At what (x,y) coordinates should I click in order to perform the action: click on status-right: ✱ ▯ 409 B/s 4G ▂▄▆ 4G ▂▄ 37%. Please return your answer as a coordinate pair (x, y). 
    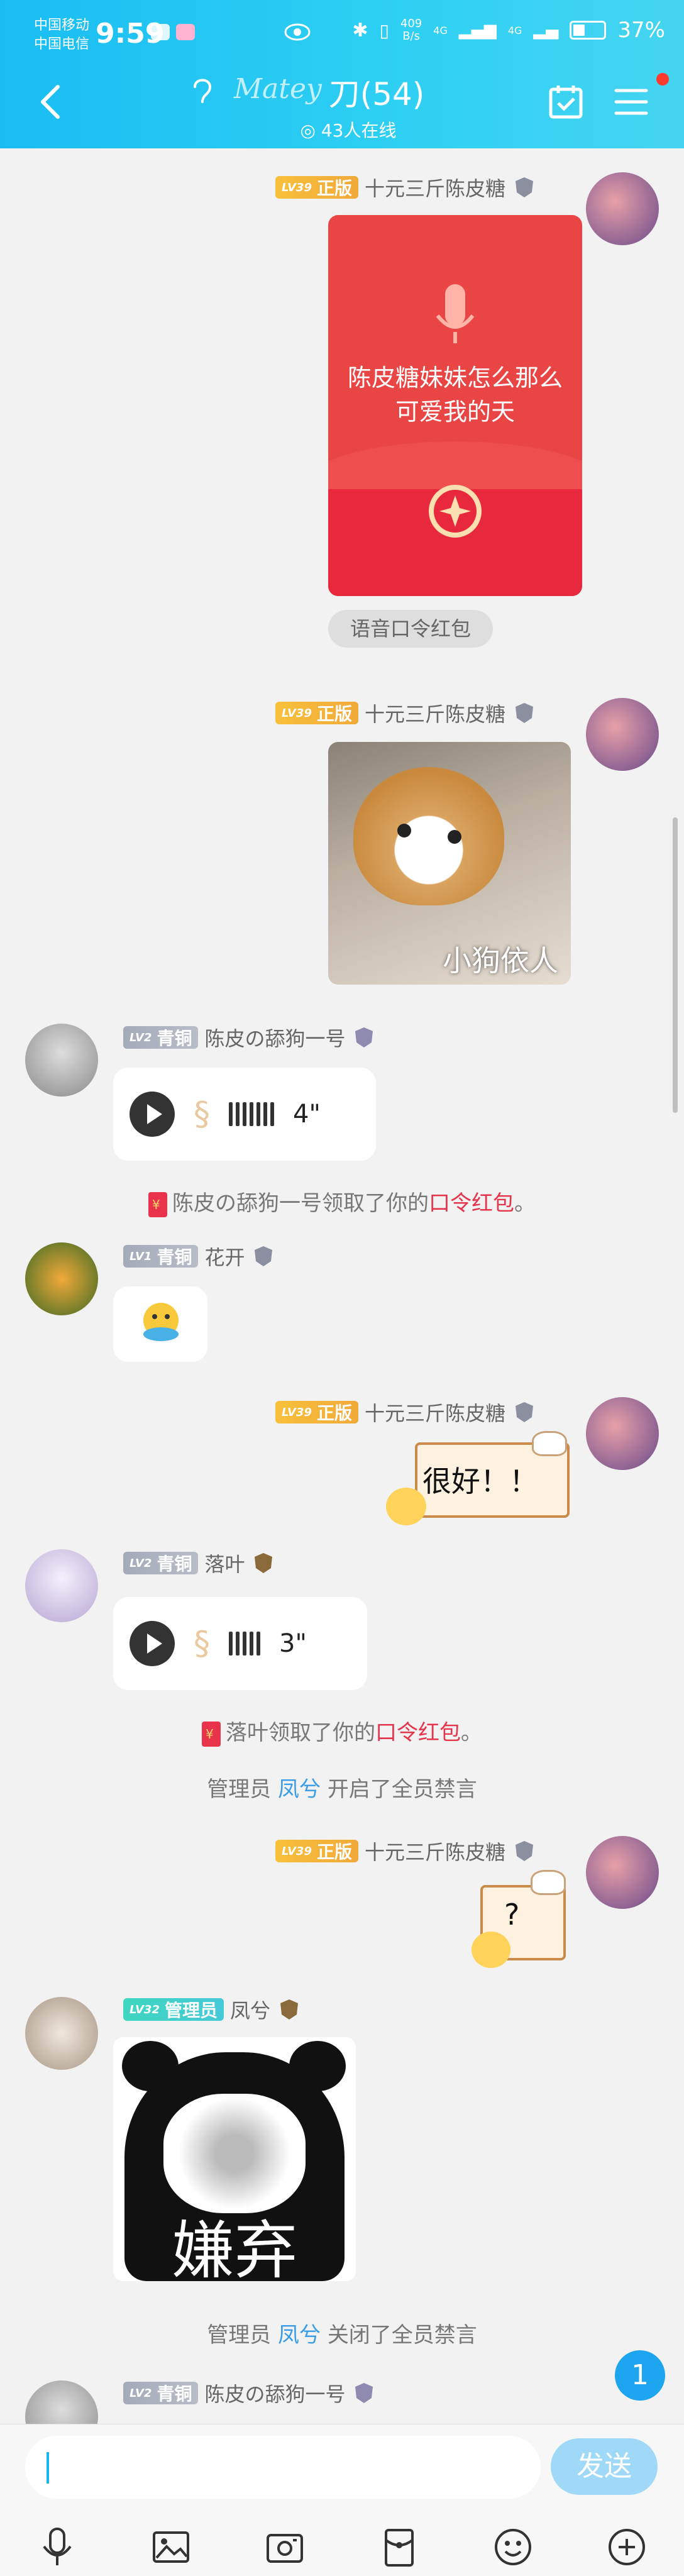
    Looking at the image, I should click on (508, 30).